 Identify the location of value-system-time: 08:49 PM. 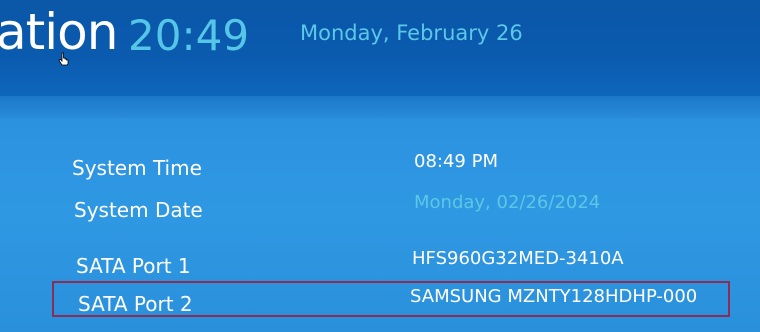
(456, 162).